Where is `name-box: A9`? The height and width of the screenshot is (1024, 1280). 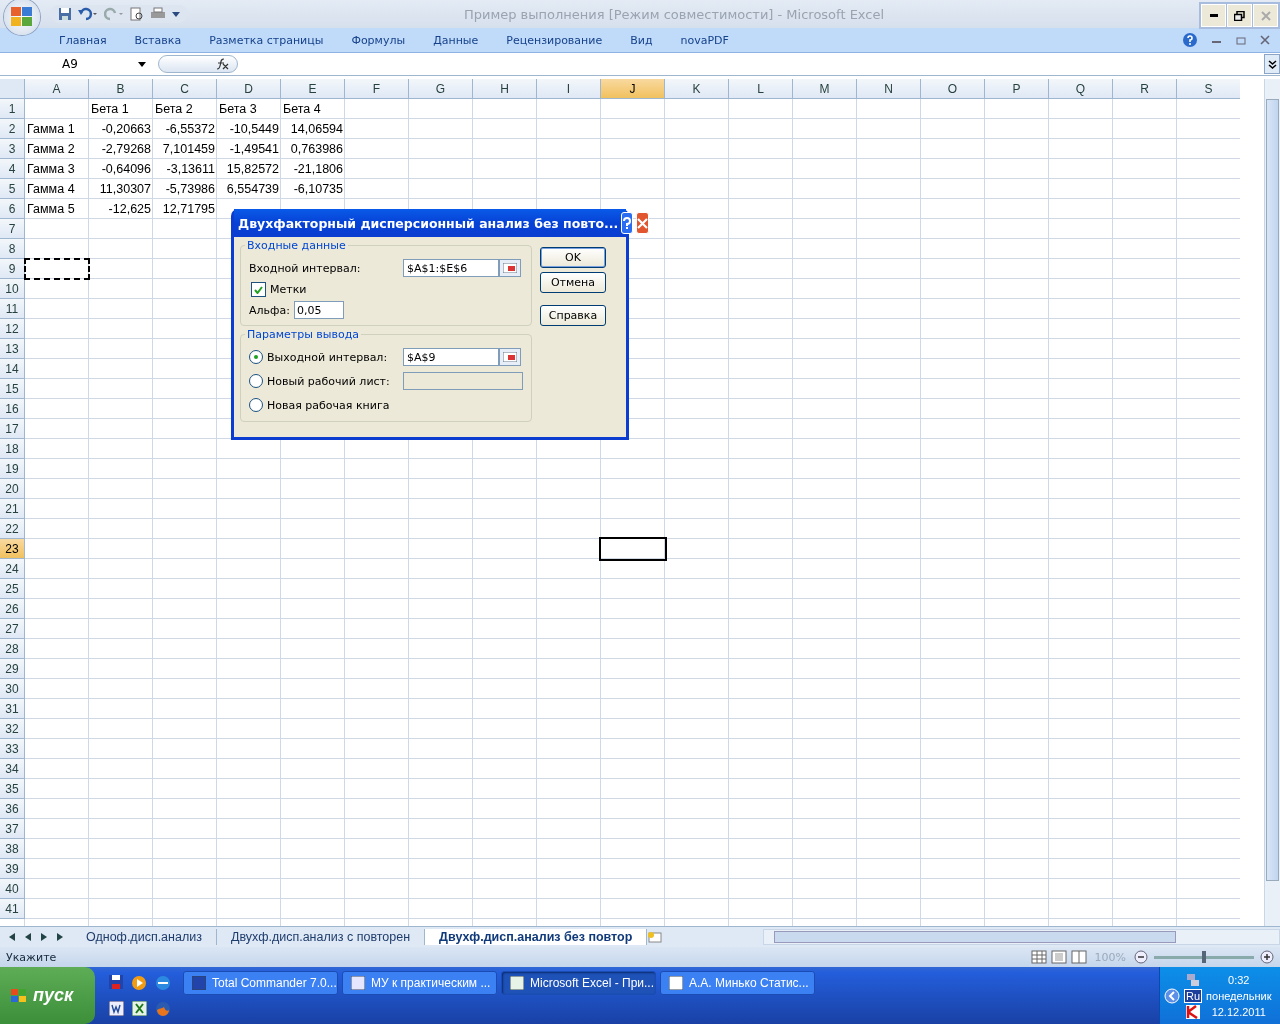
name-box: A9 is located at coordinates (75, 64).